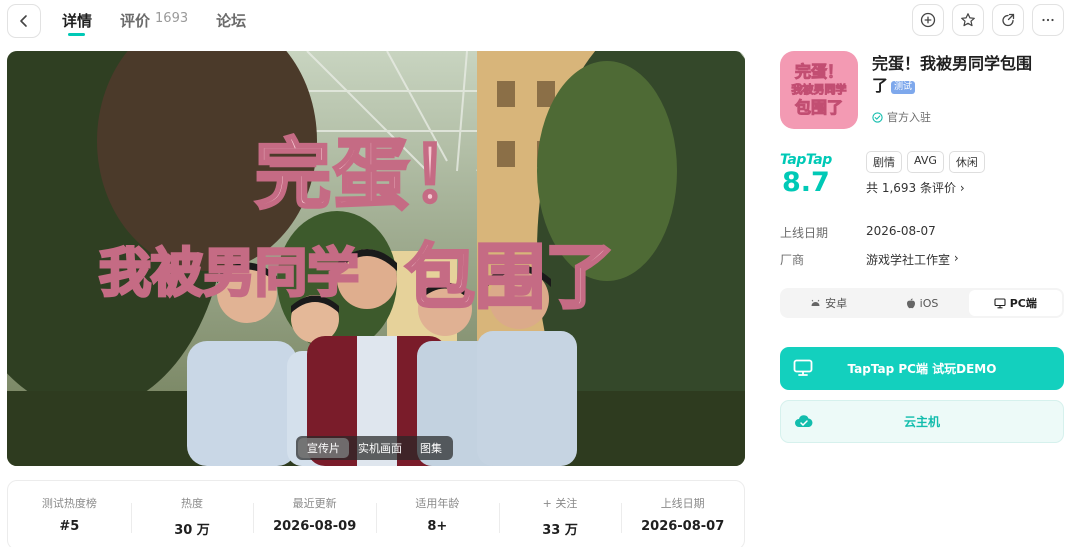 The width and height of the screenshot is (1080, 547). I want to click on heart-plus-icon, so click(928, 20).